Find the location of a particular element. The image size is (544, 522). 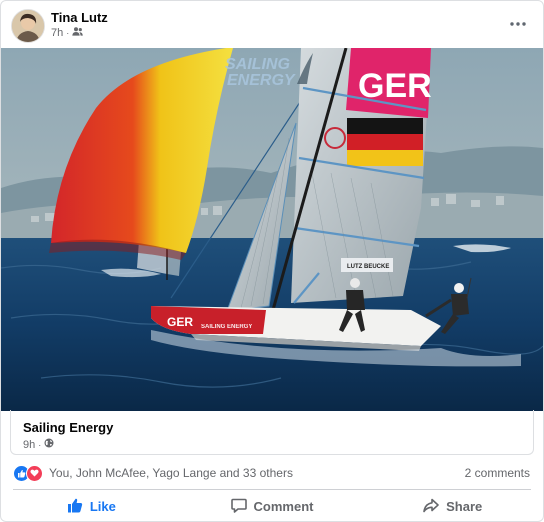

post-header: Tina Lutz 7h · is located at coordinates (272, 25).